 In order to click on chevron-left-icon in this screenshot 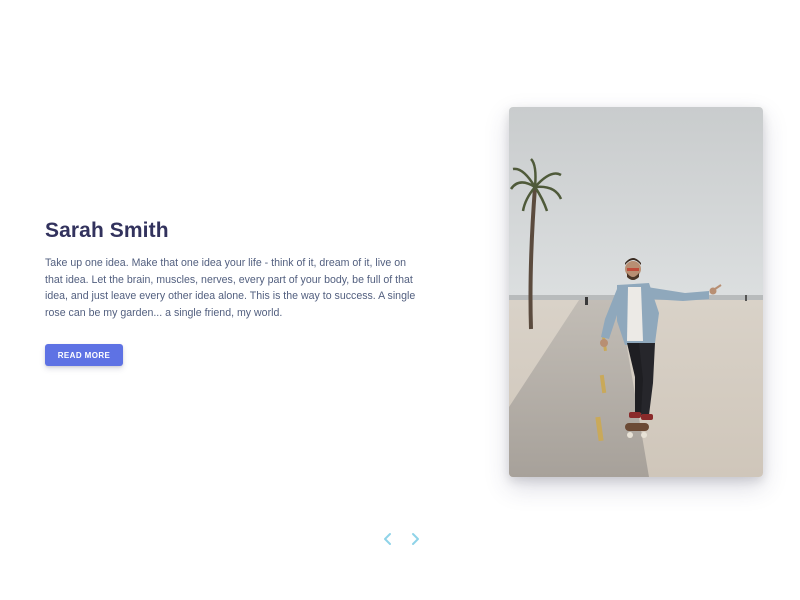, I will do `click(388, 539)`.